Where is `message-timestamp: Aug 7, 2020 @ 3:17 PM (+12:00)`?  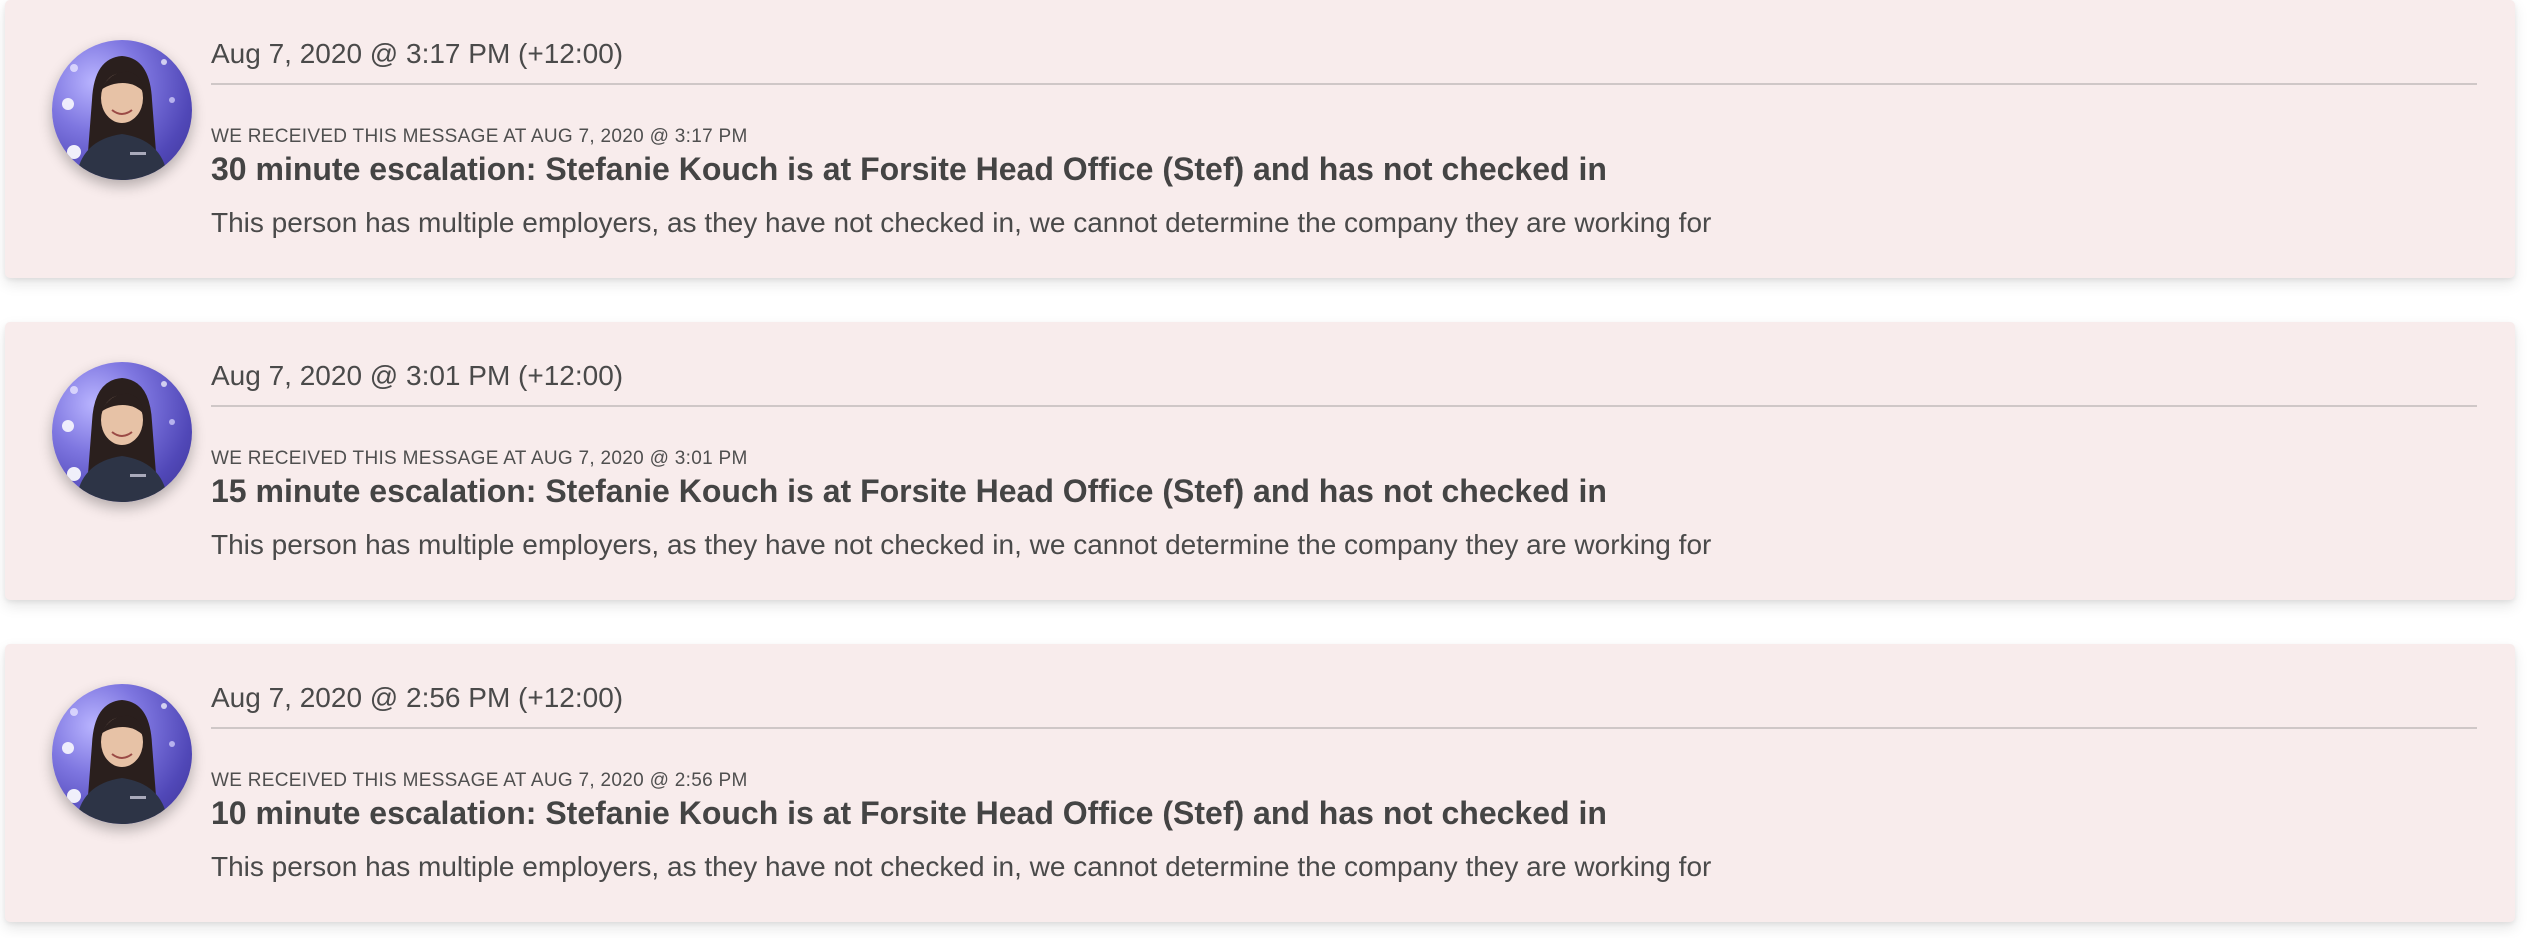 message-timestamp: Aug 7, 2020 @ 3:17 PM (+12:00) is located at coordinates (417, 53).